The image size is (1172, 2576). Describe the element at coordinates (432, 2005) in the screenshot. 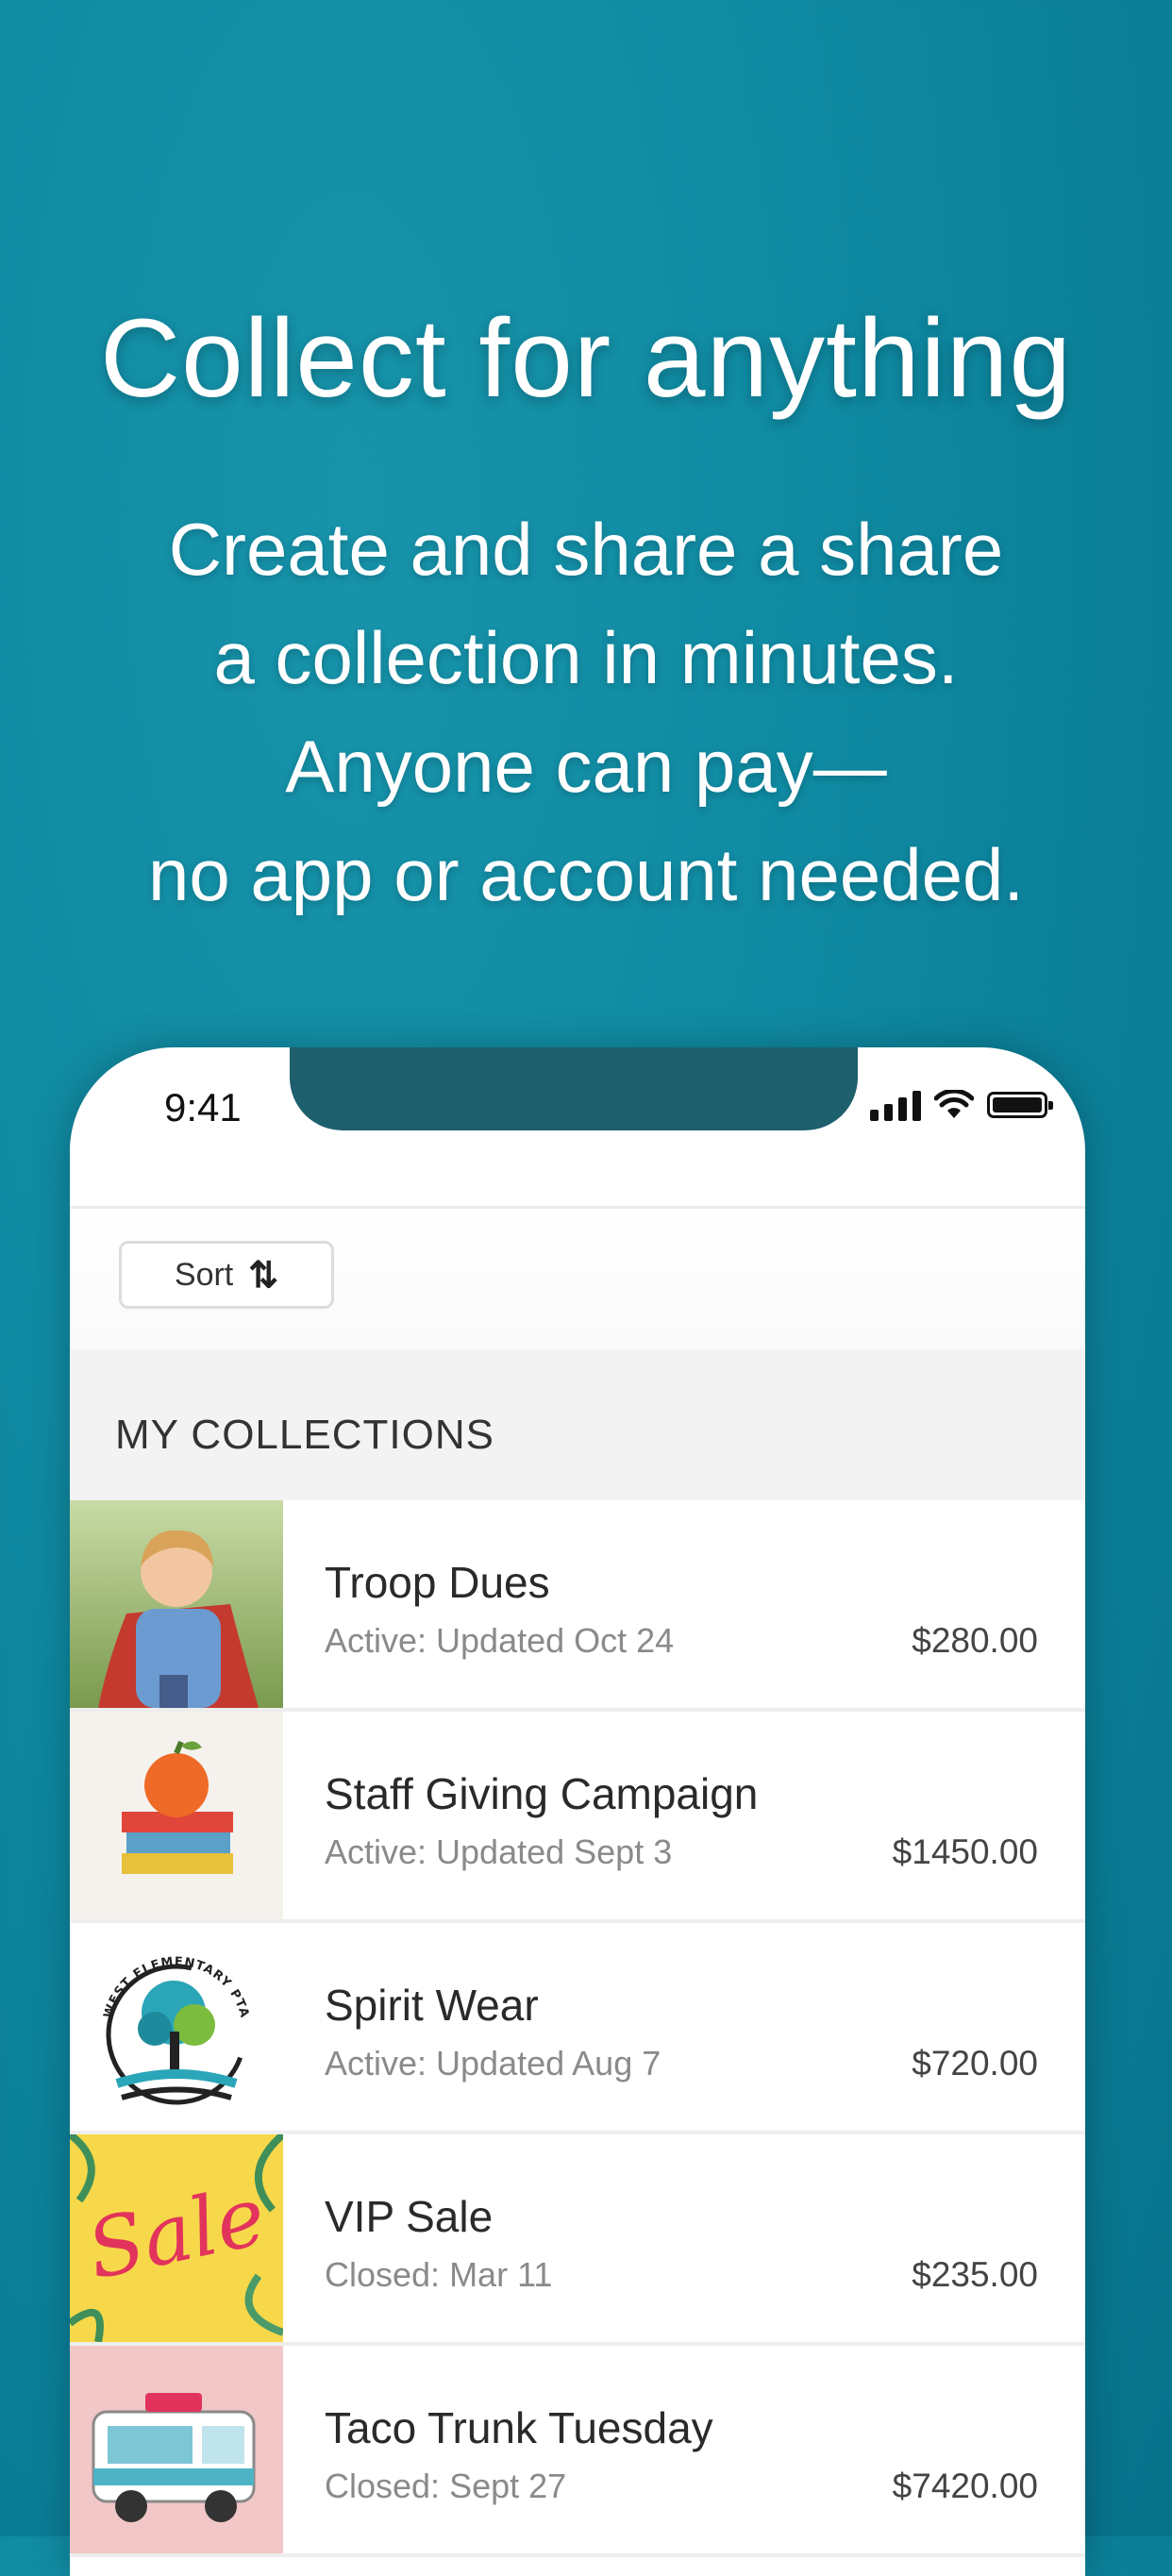

I see `collection-title: Spirit Wear` at that location.